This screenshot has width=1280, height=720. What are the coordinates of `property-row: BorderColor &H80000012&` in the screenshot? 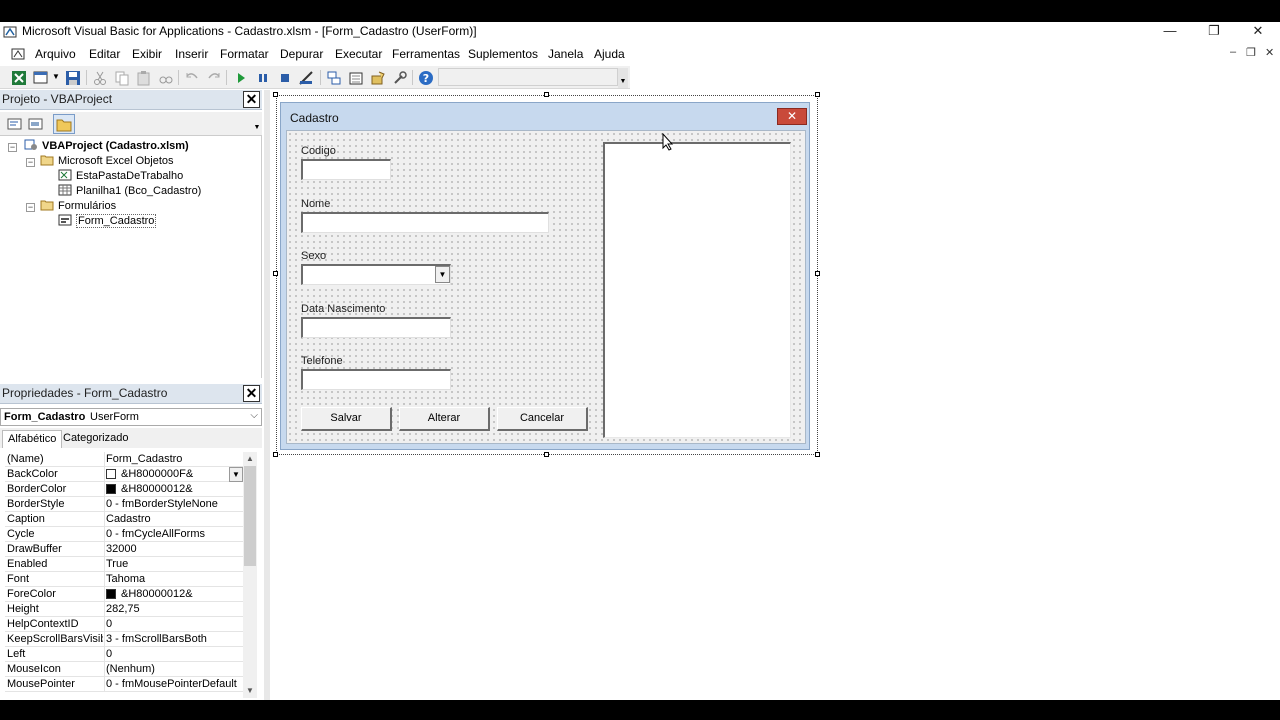 It's located at (124, 489).